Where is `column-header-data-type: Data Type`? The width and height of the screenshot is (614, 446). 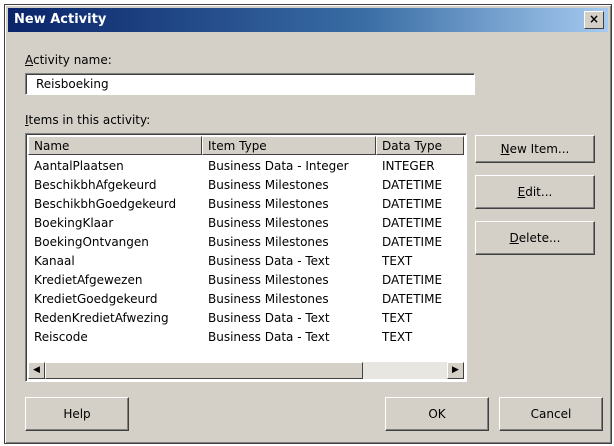
column-header-data-type: Data Type is located at coordinates (420, 145).